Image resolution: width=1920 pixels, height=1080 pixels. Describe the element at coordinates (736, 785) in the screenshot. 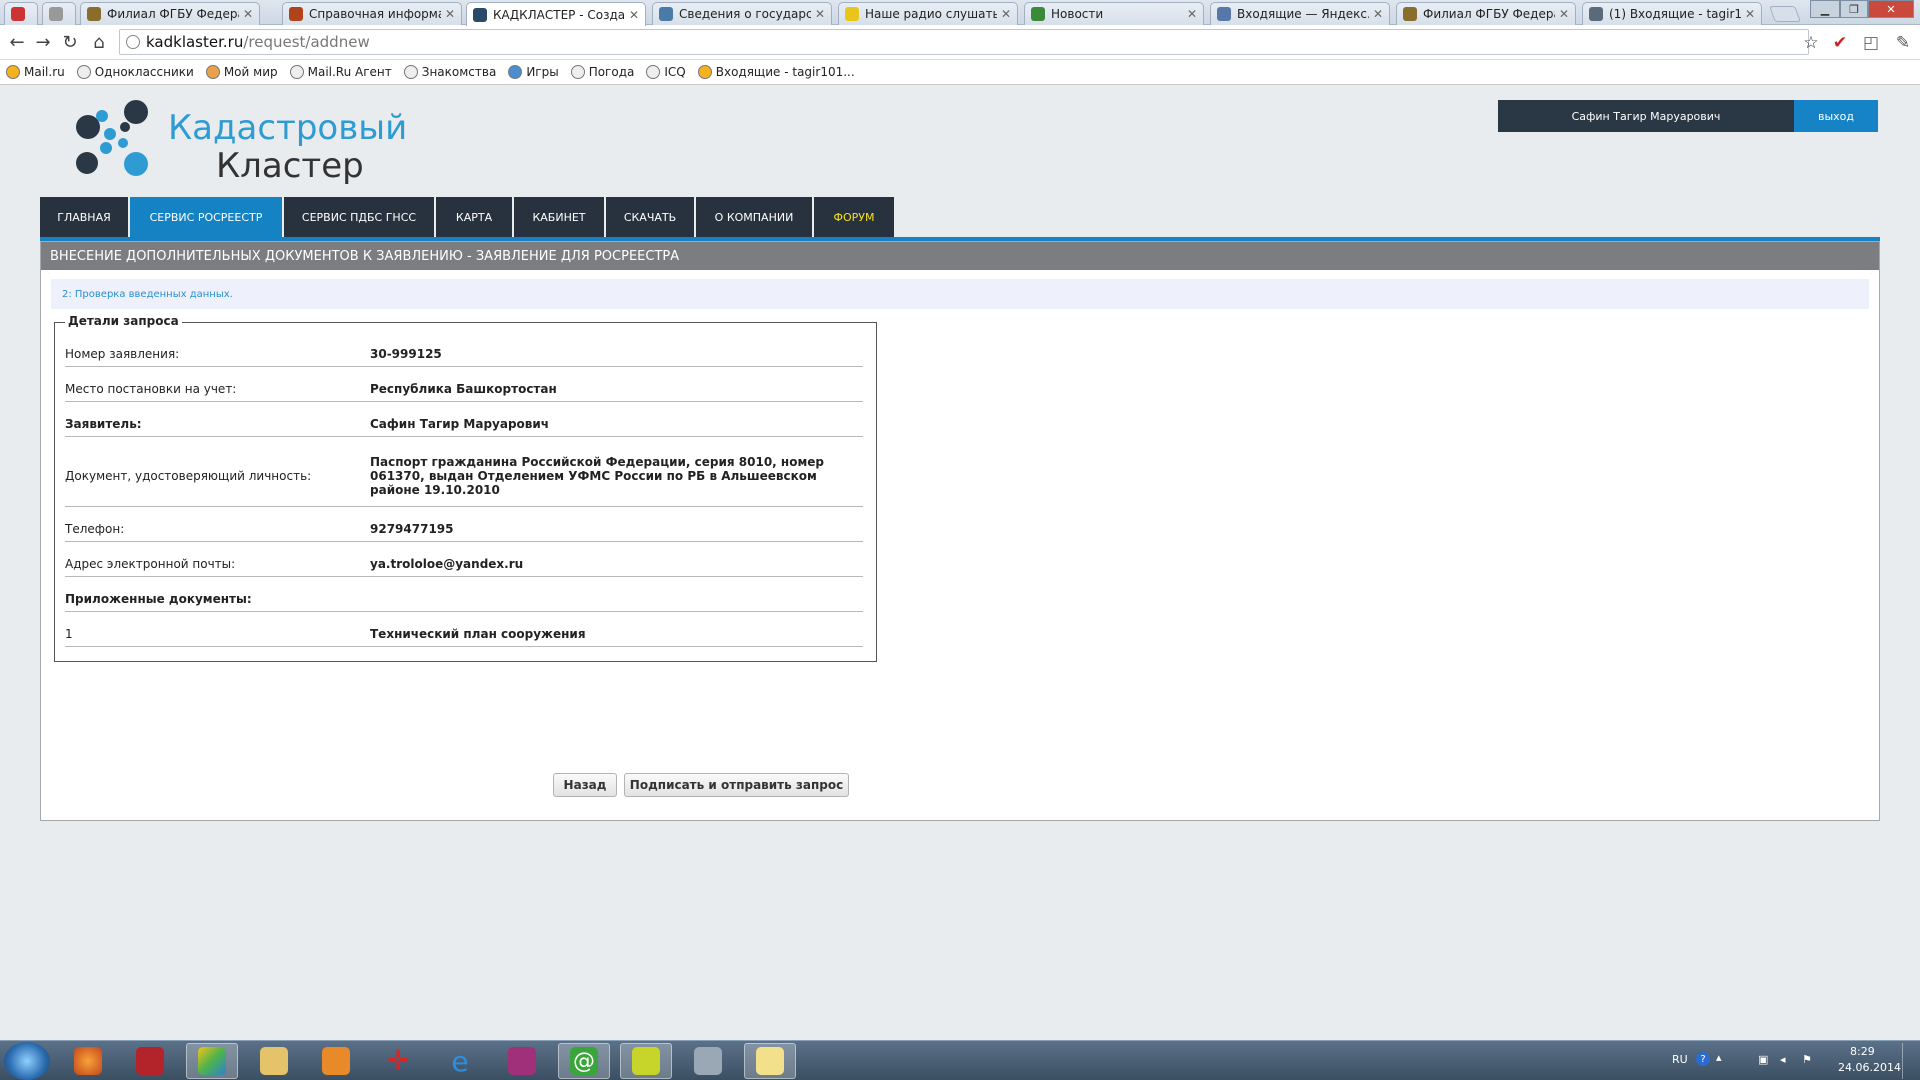

I see `sign-and-send-button: Подписать и отправить запрос` at that location.